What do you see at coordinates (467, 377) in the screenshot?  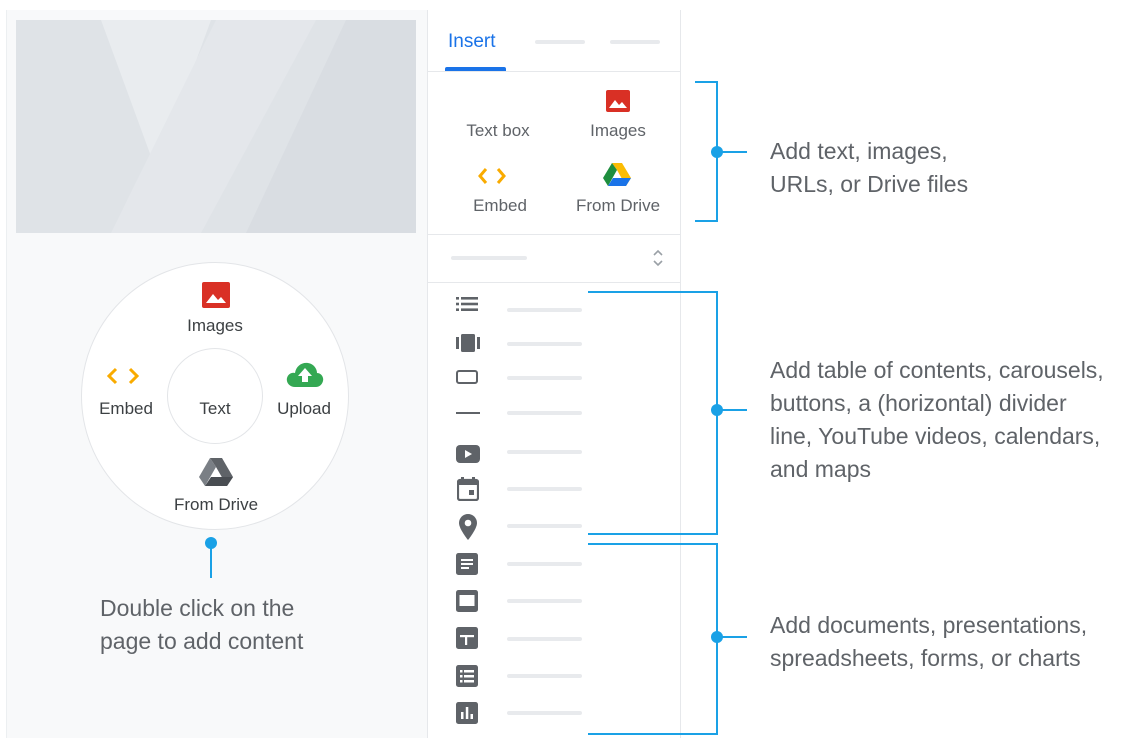 I see `button-icon` at bounding box center [467, 377].